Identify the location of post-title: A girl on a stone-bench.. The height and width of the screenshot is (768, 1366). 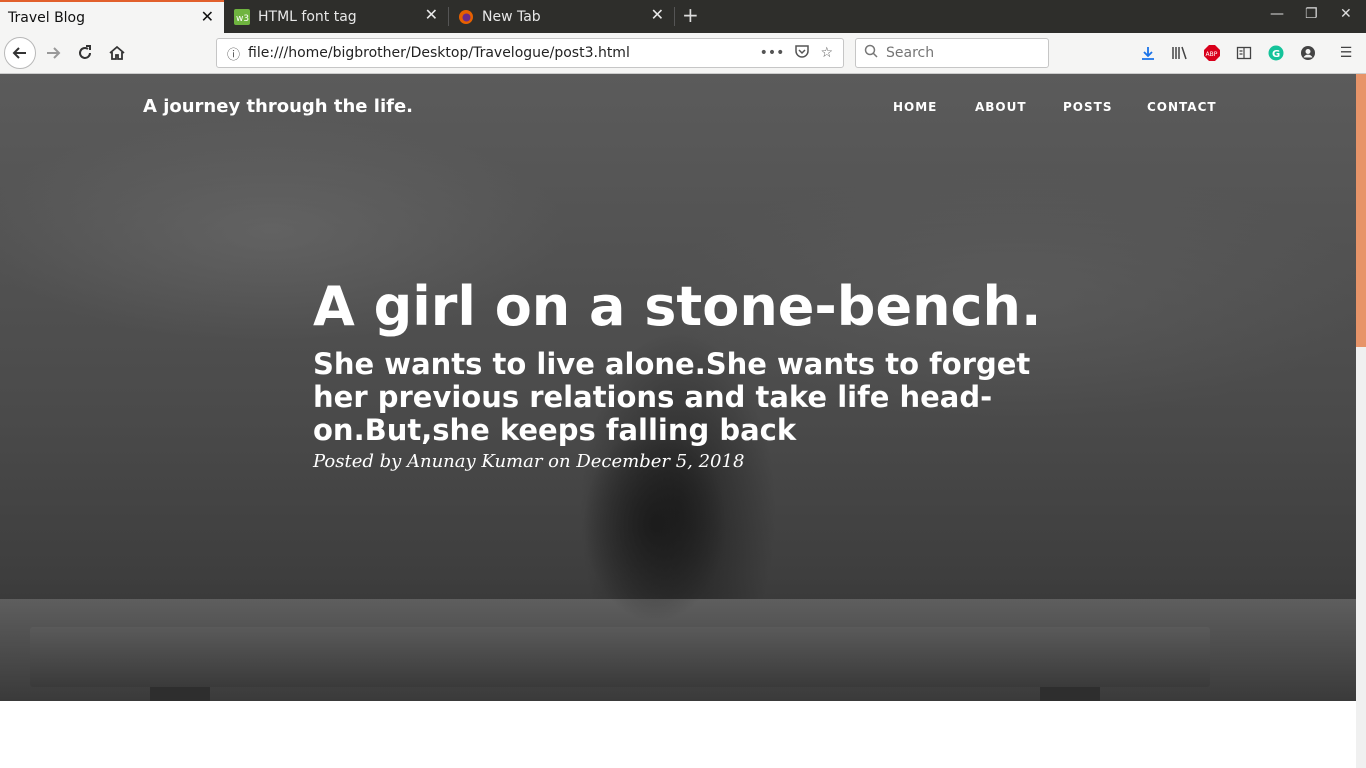
(677, 306).